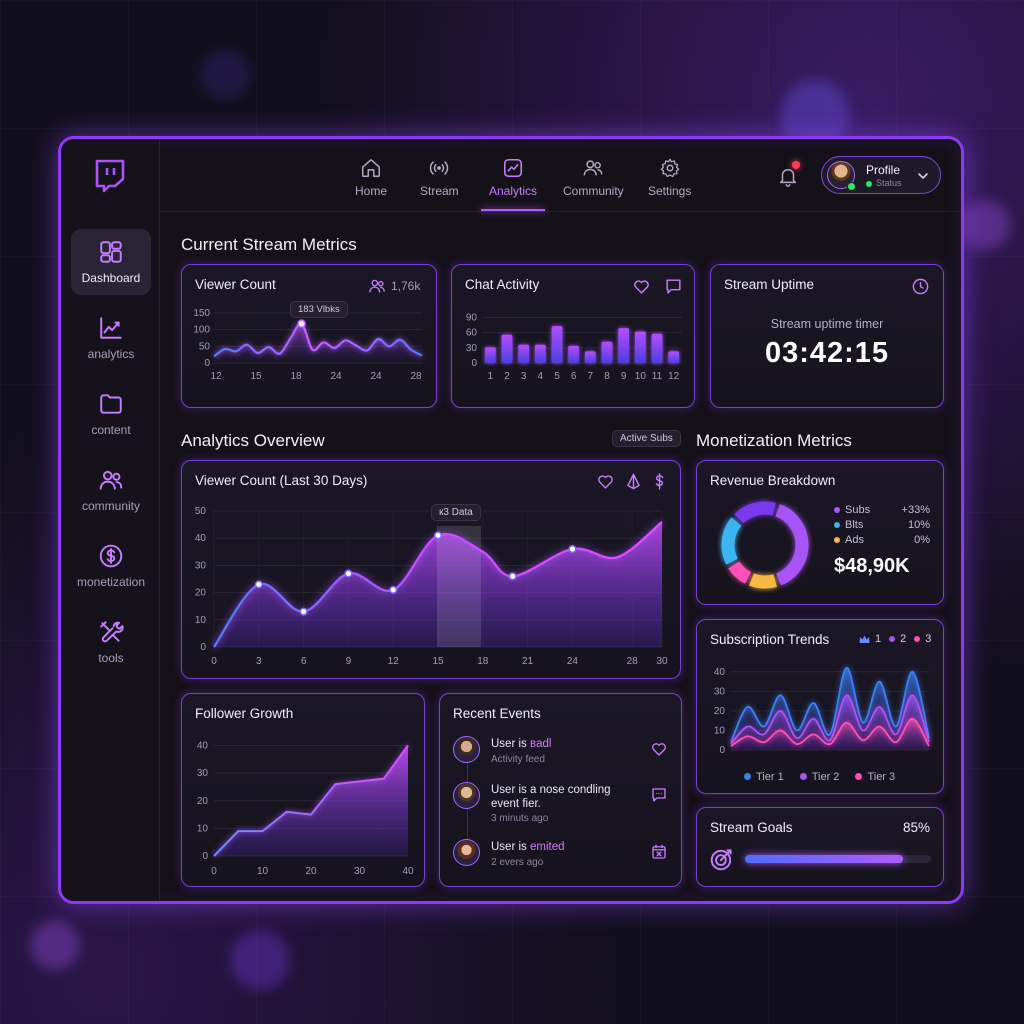 The width and height of the screenshot is (1024, 1024). I want to click on legend-value: 0%, so click(922, 540).